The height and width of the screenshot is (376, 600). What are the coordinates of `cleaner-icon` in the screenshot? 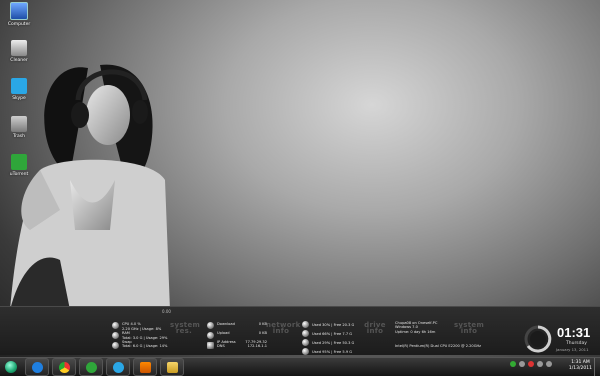 It's located at (19, 48).